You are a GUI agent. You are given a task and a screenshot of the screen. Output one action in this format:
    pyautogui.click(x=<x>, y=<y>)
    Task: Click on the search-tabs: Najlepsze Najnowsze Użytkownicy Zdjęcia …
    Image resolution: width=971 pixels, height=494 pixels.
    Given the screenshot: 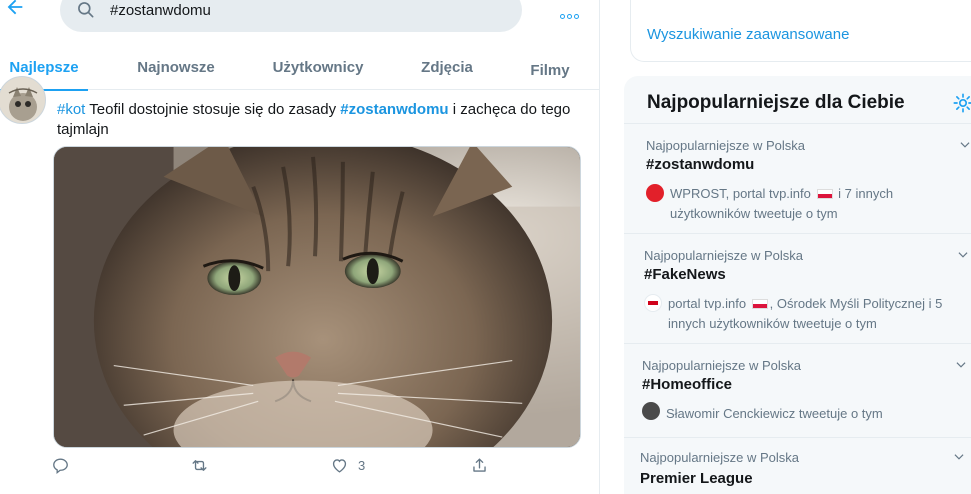 What is the action you would take?
    pyautogui.click(x=299, y=68)
    